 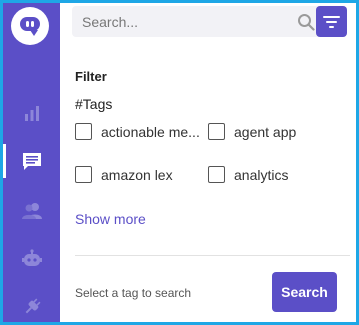 What do you see at coordinates (30, 26) in the screenshot?
I see `chat-bubble-logo-icon` at bounding box center [30, 26].